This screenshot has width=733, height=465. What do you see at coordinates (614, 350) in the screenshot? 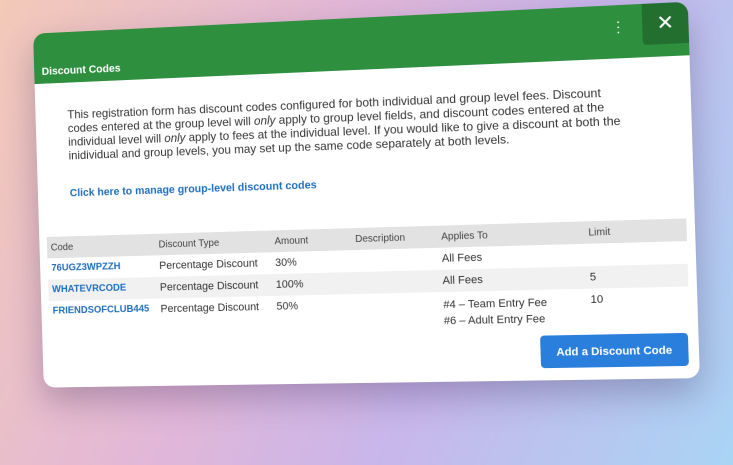
I see `add-discount-code-button: Add a Discount Code` at bounding box center [614, 350].